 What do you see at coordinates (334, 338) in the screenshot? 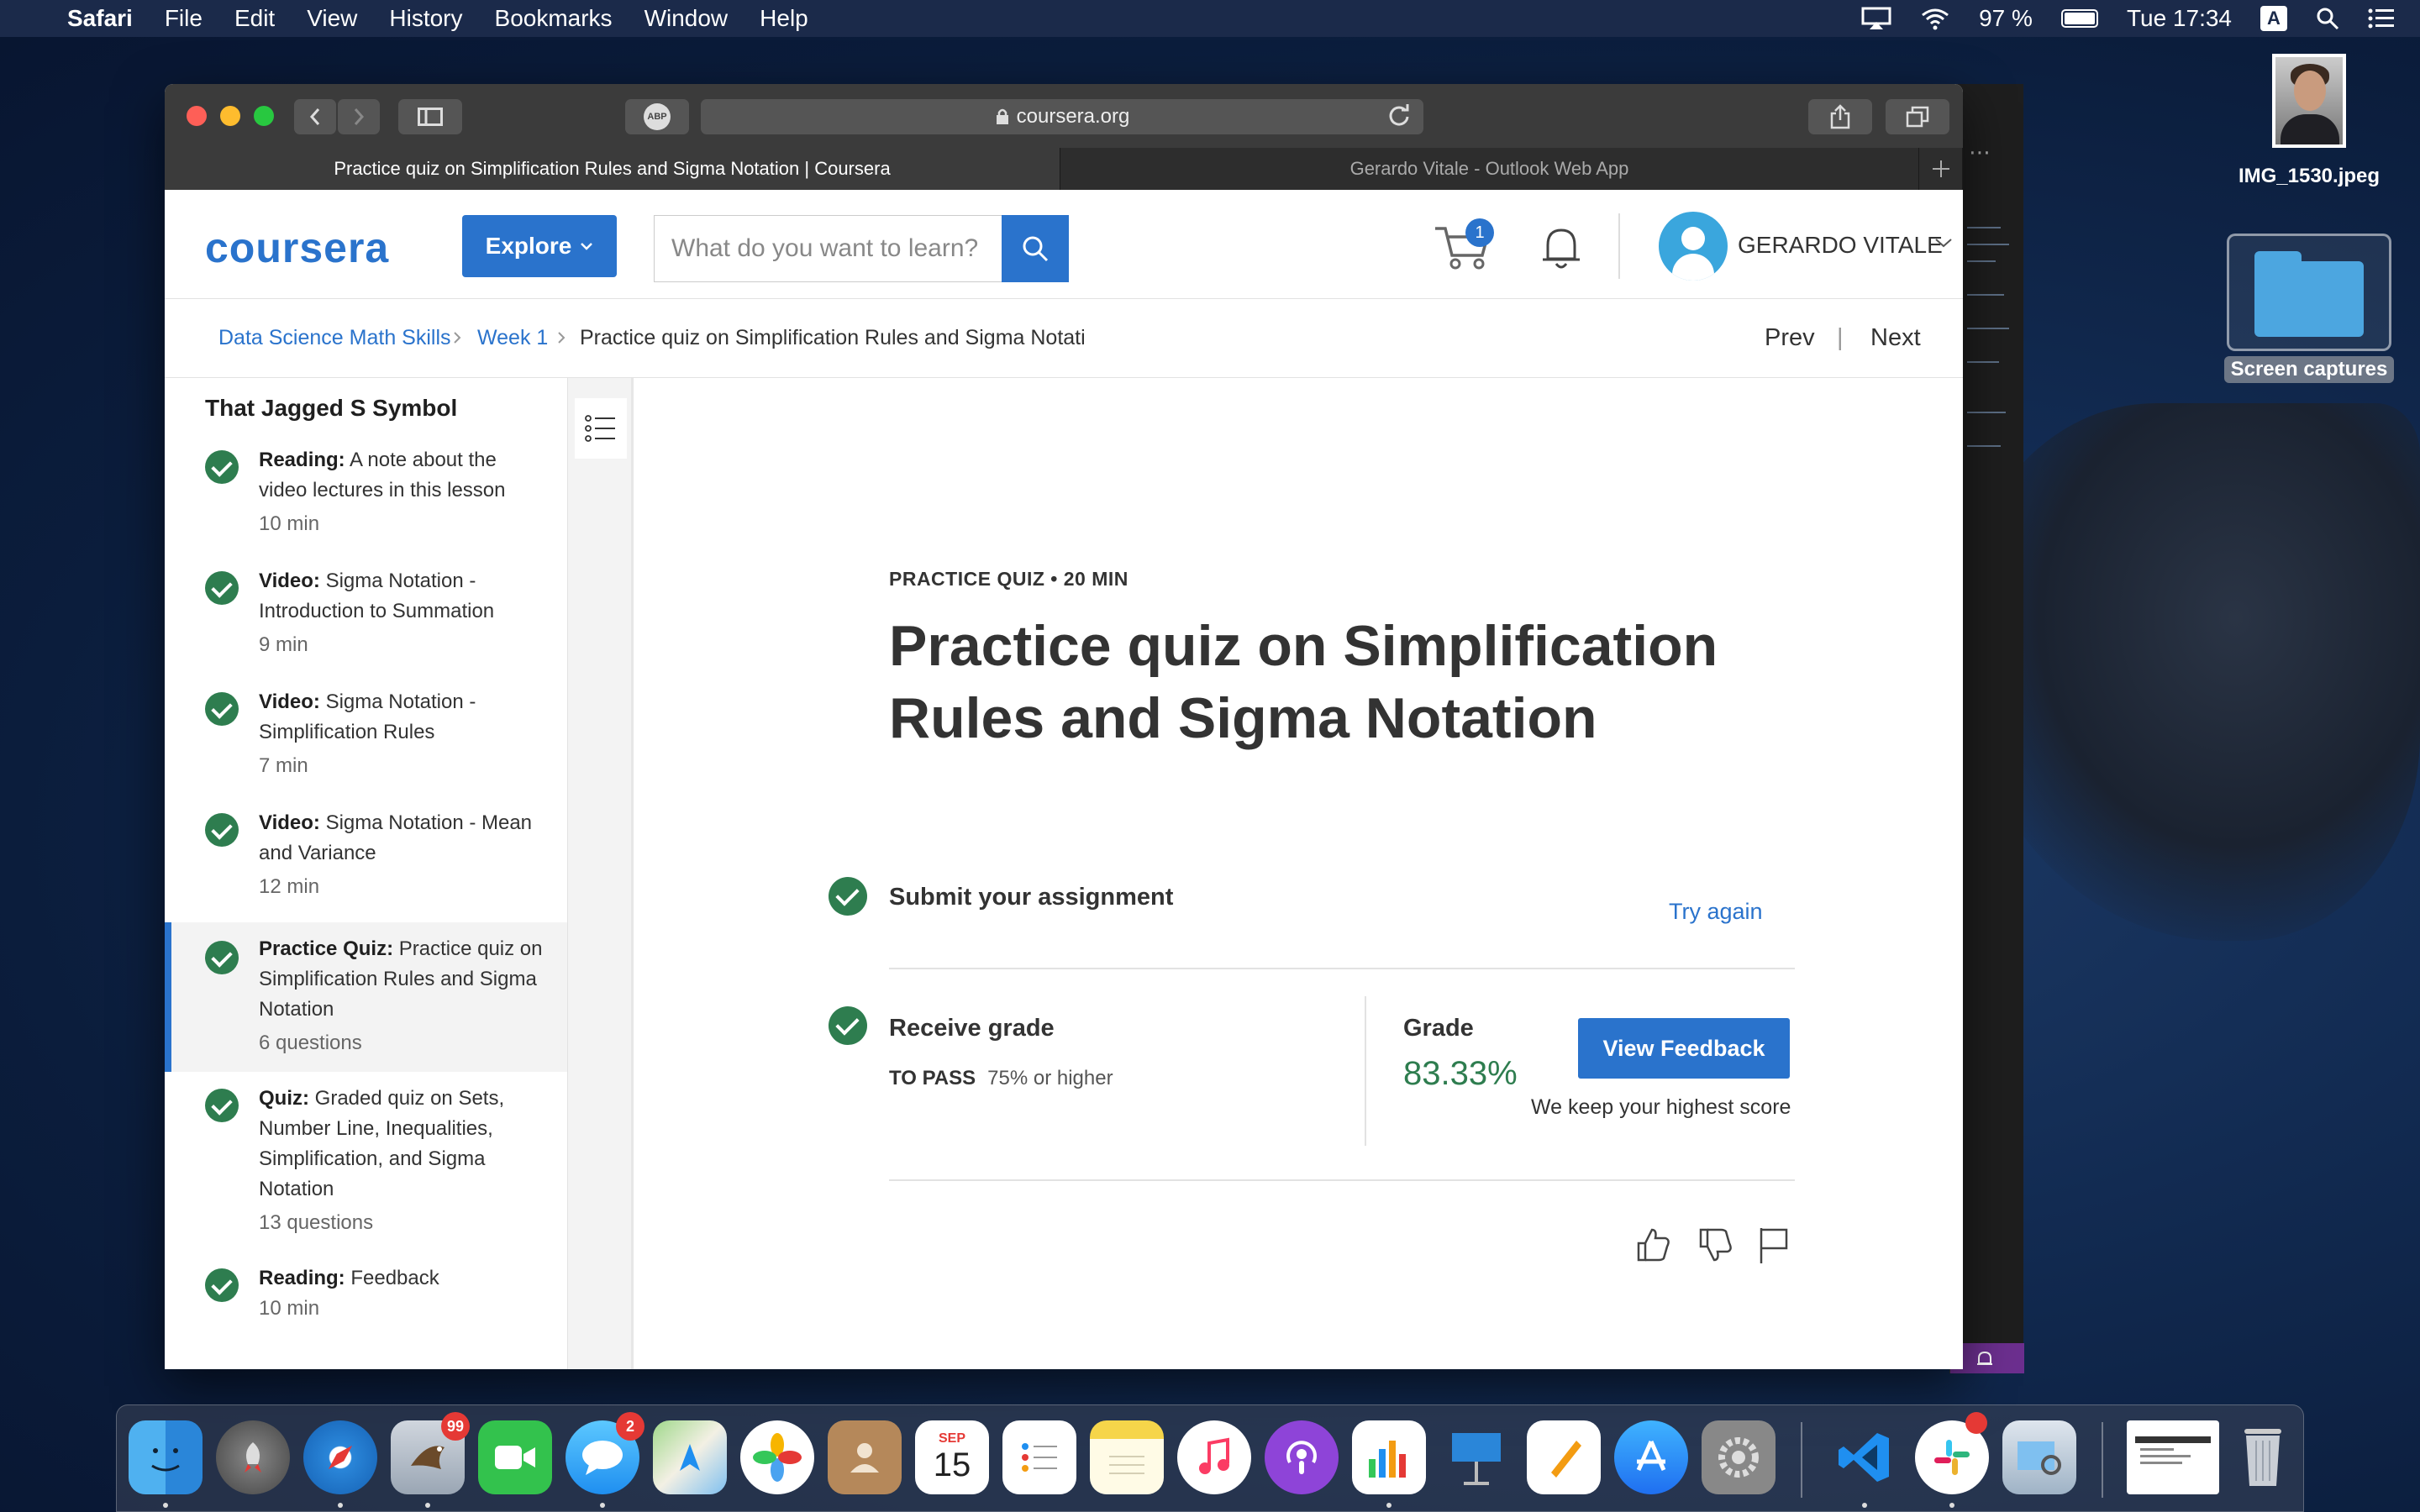
I see `breadcrumb-course: Data Science Math Skills` at bounding box center [334, 338].